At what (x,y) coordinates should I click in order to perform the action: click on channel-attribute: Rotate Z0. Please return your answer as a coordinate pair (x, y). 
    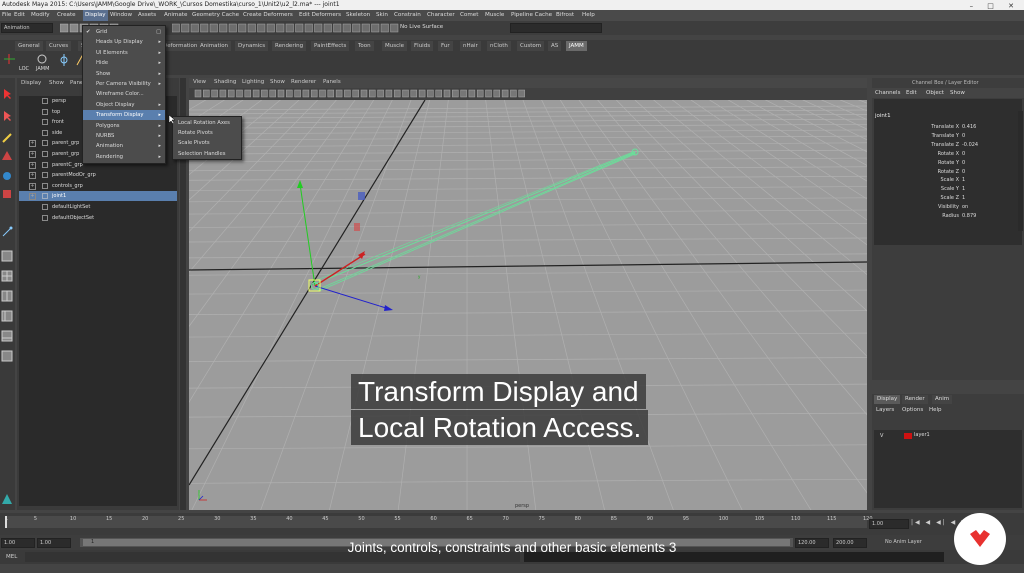
    Looking at the image, I should click on (948, 173).